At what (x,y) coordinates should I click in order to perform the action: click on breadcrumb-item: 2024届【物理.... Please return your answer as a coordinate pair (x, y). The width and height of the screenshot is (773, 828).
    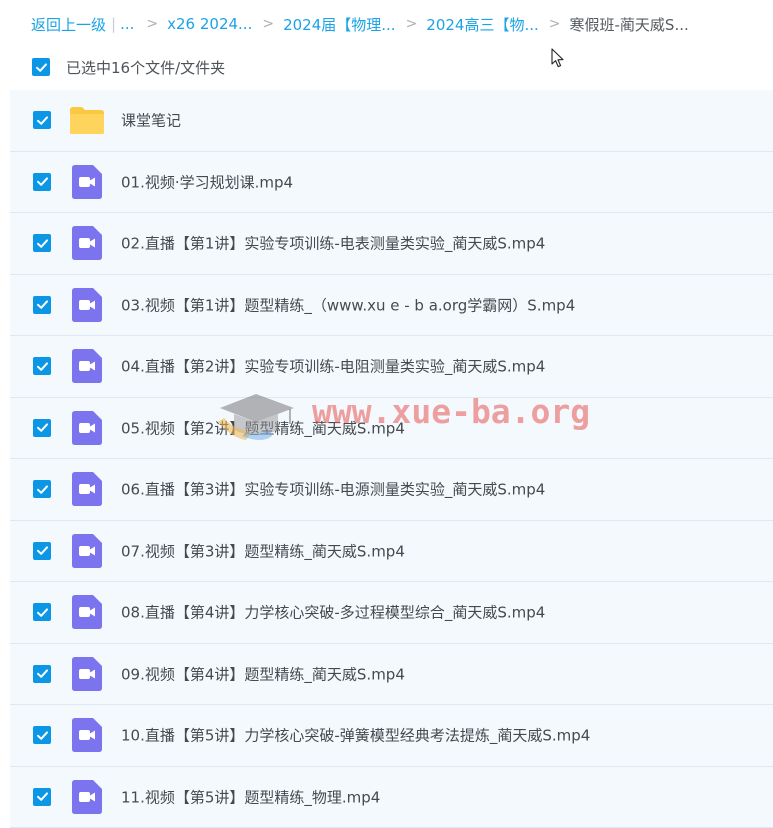
    Looking at the image, I should click on (339, 24).